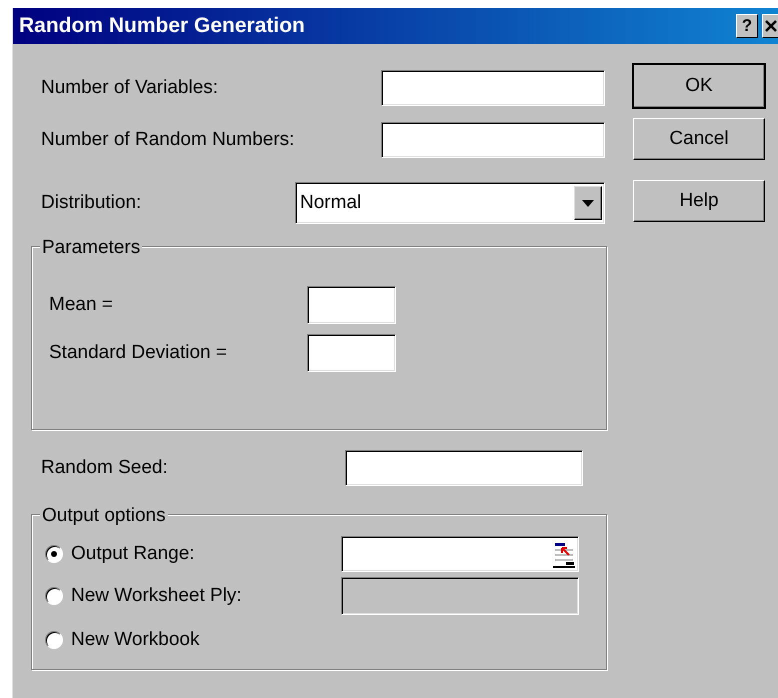 Image resolution: width=778 pixels, height=698 pixels. Describe the element at coordinates (129, 88) in the screenshot. I see `field-label: Number of Variables:` at that location.